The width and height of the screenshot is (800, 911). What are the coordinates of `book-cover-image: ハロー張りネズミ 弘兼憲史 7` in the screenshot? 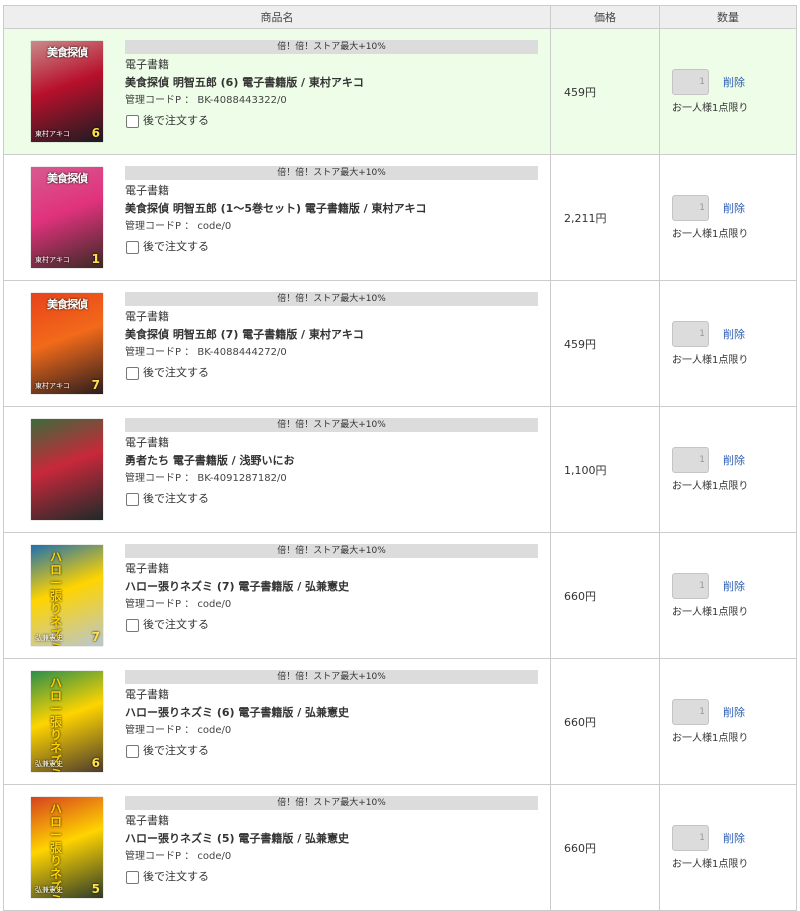 It's located at (67, 595).